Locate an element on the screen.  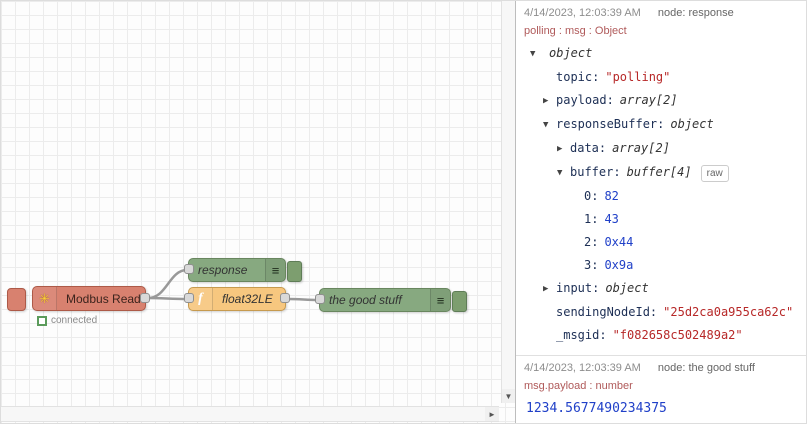
tree-value: "f082658c502489a2" is located at coordinates (677, 335).